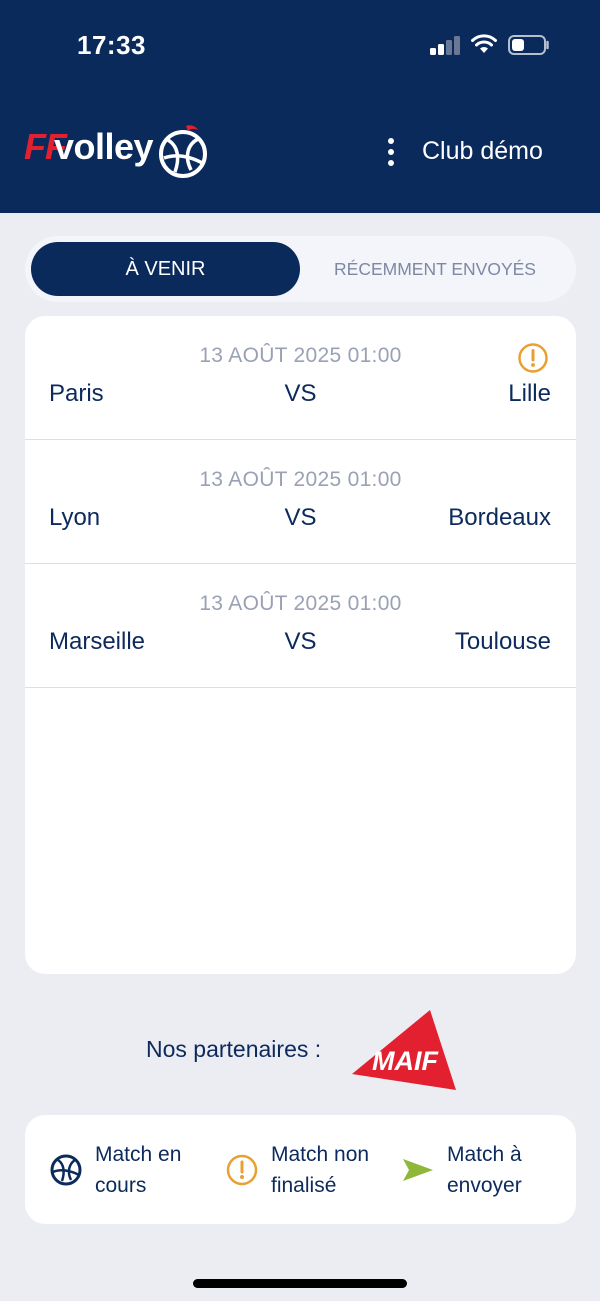 This screenshot has width=600, height=1301. I want to click on legend-item-not-finalized: Match non finalisé, so click(297, 1170).